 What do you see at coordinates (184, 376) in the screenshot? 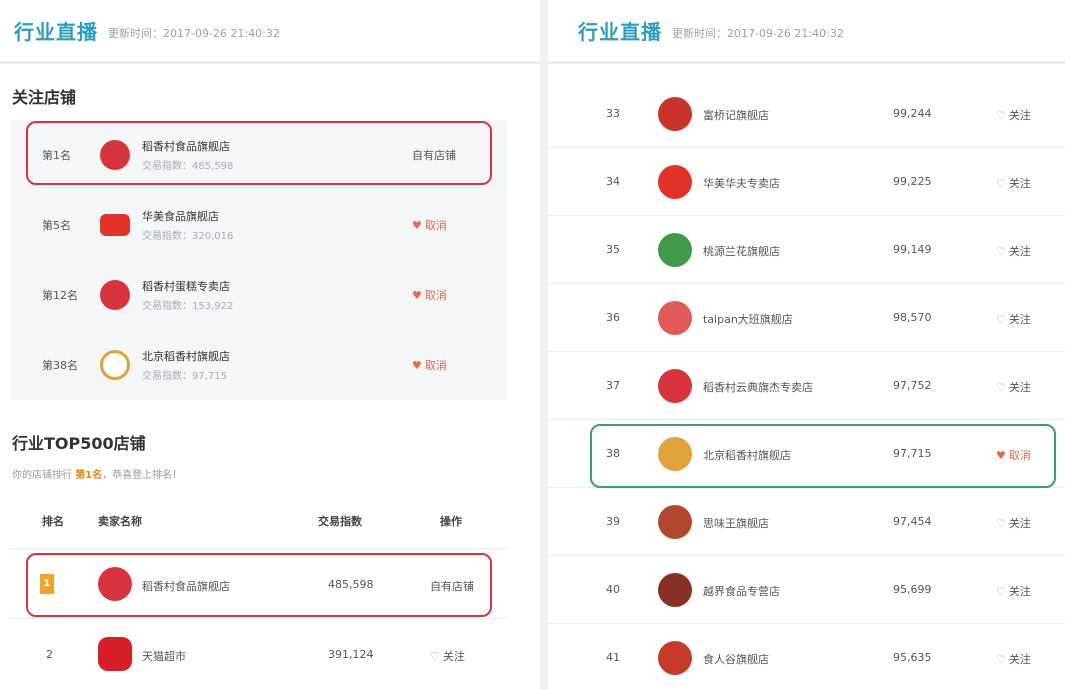
I see `store-trade-index: 交易指数：97,715` at bounding box center [184, 376].